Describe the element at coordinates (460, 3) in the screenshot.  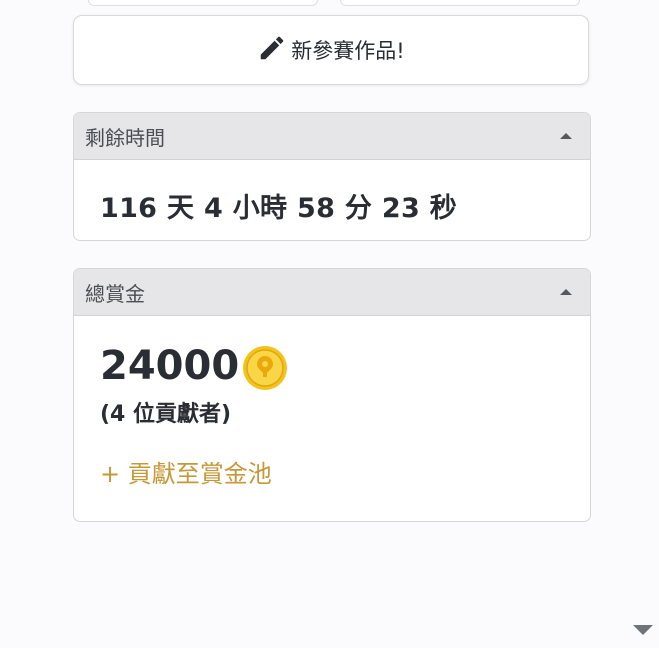
I see `previous-card-stub-right` at that location.